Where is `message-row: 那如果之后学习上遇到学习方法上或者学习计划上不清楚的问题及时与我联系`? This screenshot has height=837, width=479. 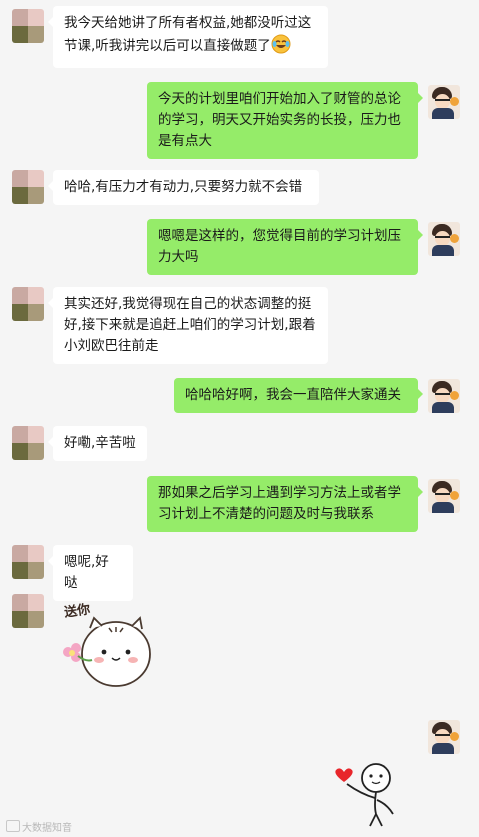
message-row: 那如果之后学习上遇到学习方法上或者学习计划上不清楚的问题及时与我联系 is located at coordinates (239, 504).